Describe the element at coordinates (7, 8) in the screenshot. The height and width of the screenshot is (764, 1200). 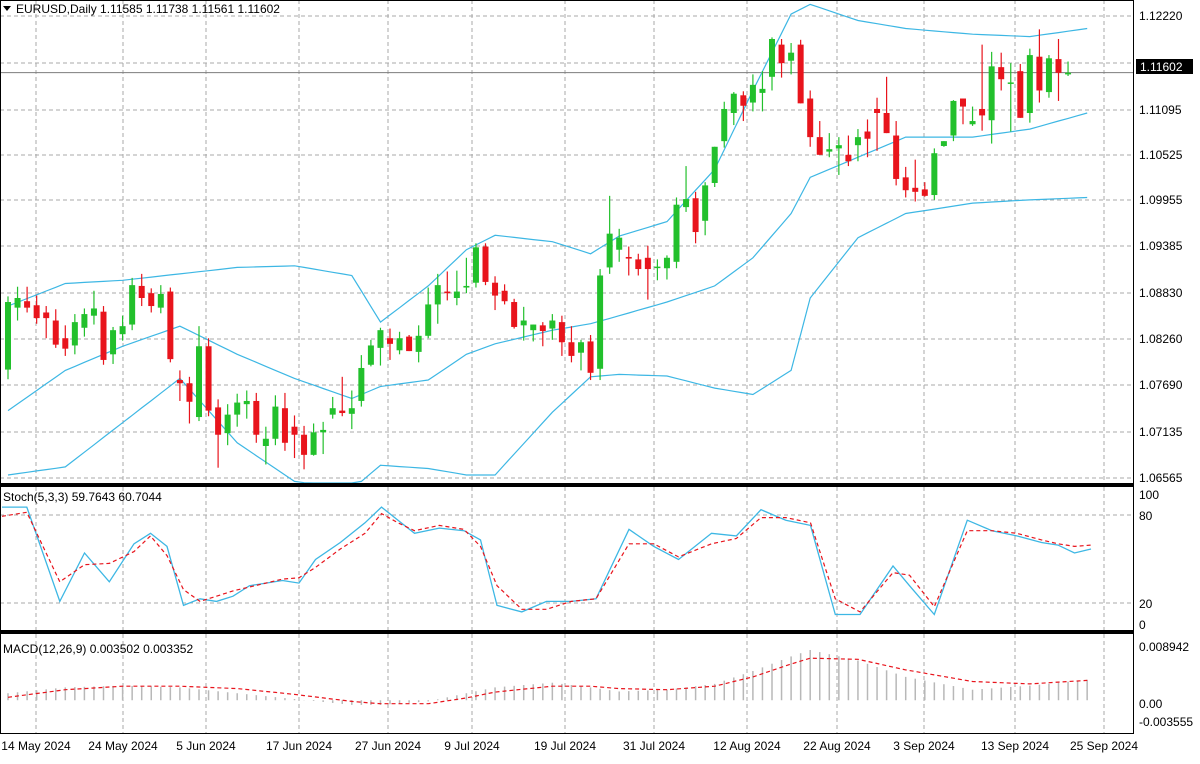
I see `collapse-triangle-icon` at that location.